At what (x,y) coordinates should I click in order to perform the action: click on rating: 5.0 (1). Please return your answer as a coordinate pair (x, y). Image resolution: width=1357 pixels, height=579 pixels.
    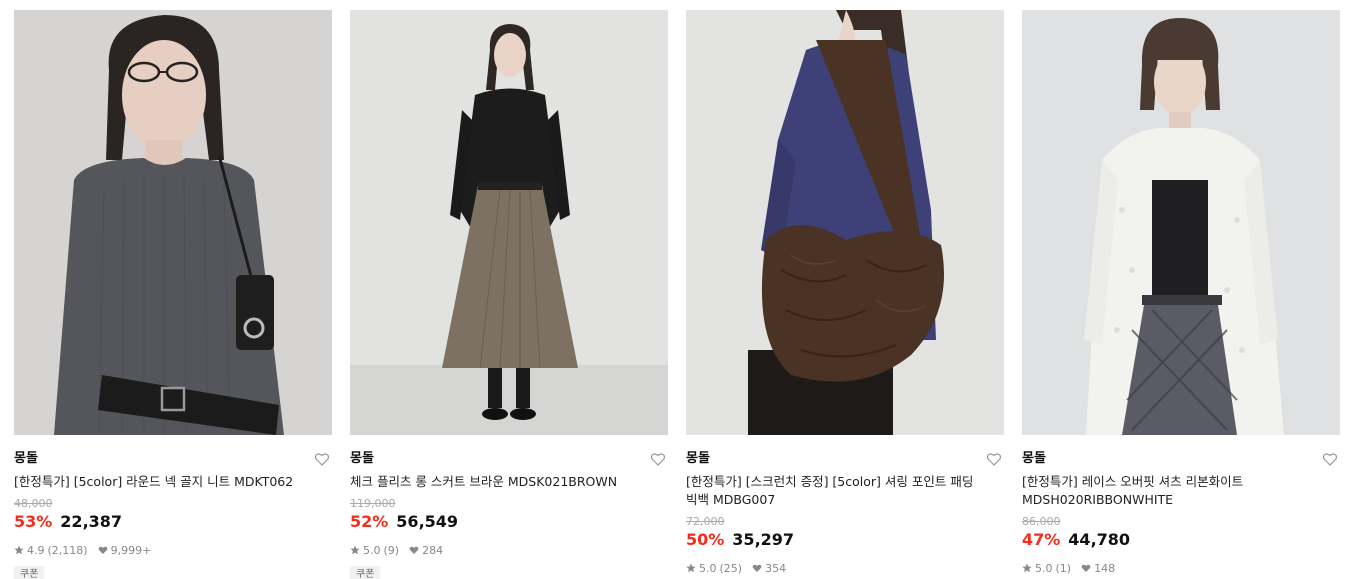
    Looking at the image, I should click on (1046, 568).